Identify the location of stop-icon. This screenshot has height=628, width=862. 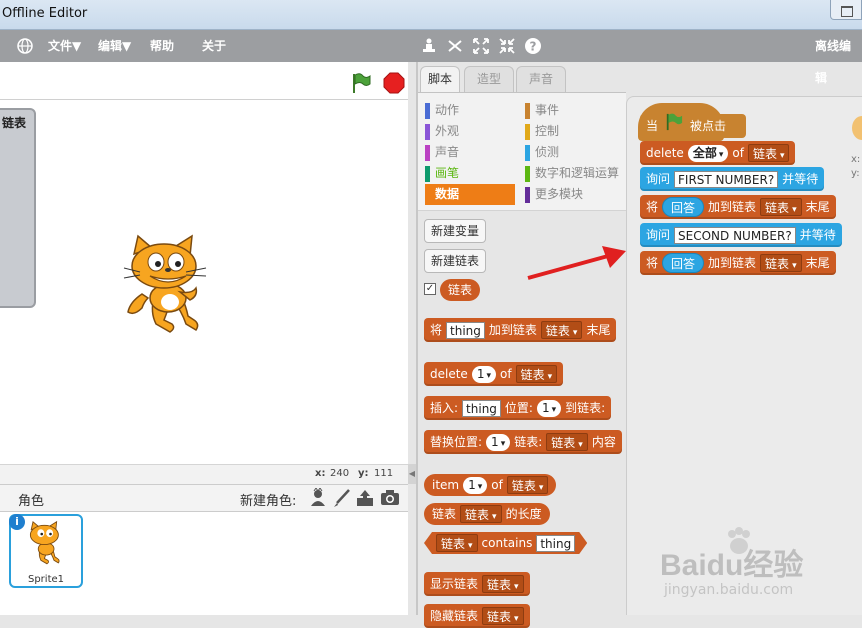
(394, 84).